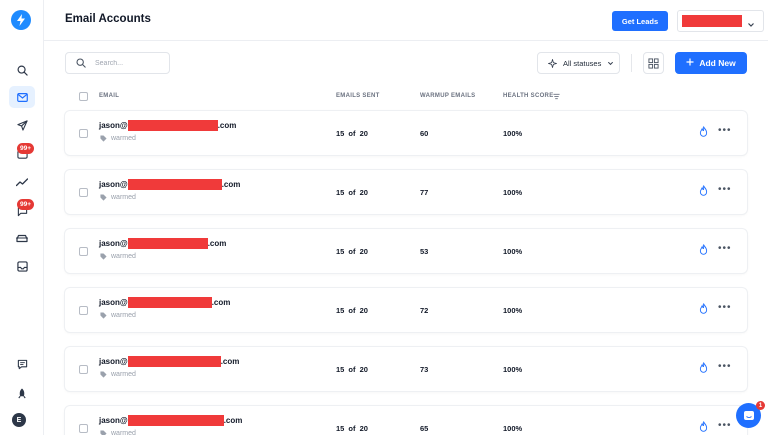 Image resolution: width=768 pixels, height=435 pixels. I want to click on warmup-emails-value: 53, so click(424, 251).